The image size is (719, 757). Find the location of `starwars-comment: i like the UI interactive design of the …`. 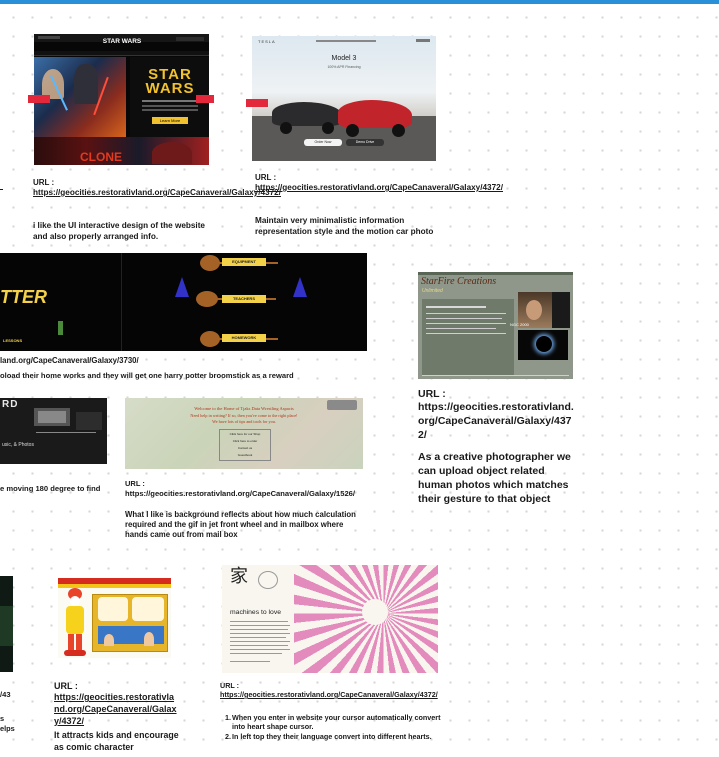

starwars-comment: i like the UI interactive design of the … is located at coordinates (119, 231).